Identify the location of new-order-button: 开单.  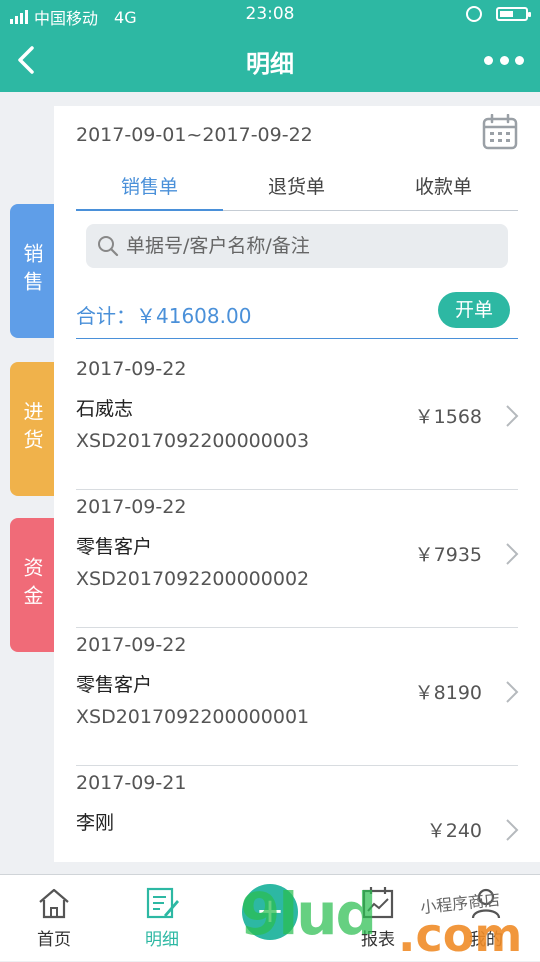
(474, 310).